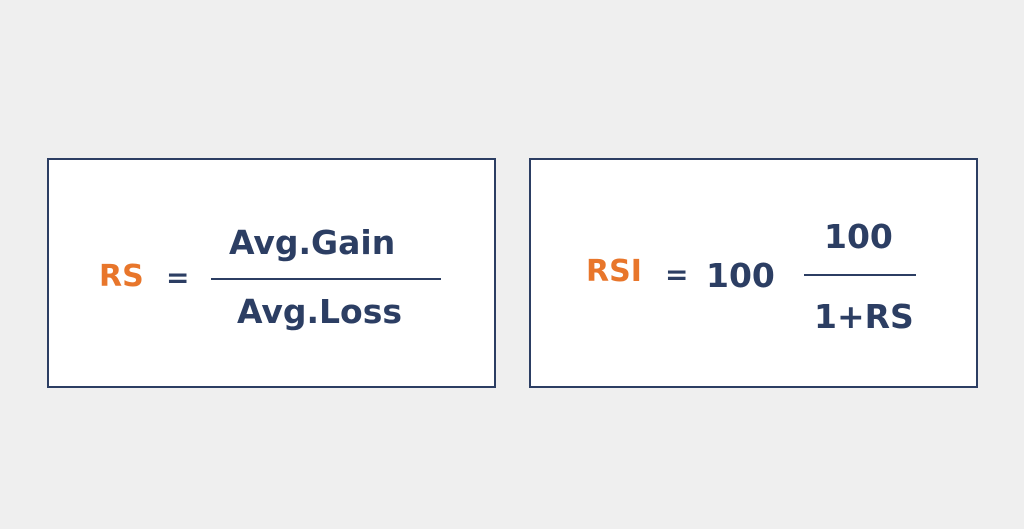 The image size is (1024, 529). I want to click on rsi-label: RSI, so click(614, 271).